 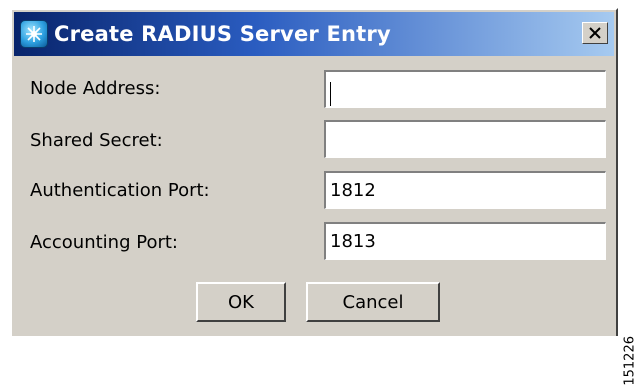 What do you see at coordinates (95, 88) in the screenshot?
I see `node-address-label: Node Address:` at bounding box center [95, 88].